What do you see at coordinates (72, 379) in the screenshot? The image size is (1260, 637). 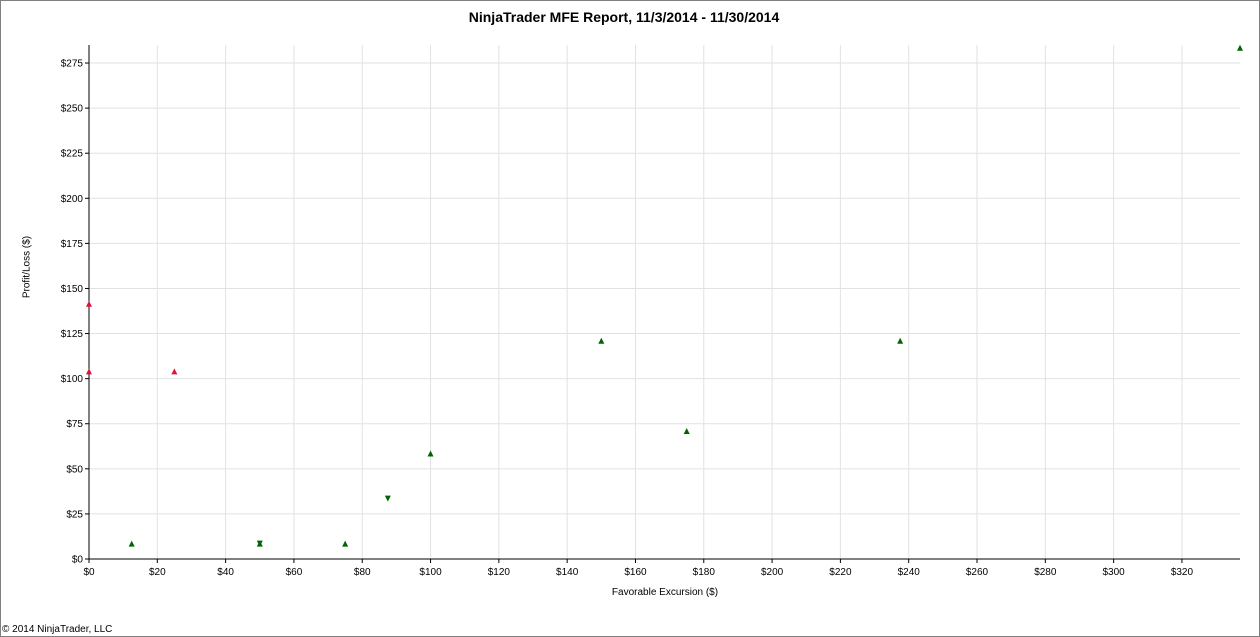 I see `y-tick-label: $100` at bounding box center [72, 379].